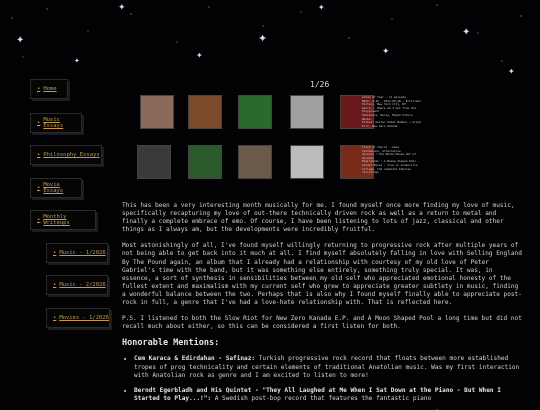 The image size is (540, 410). Describe the element at coordinates (195, 359) in the screenshot. I see `mention-title: Cem Karaca & Edirdahan - Safinaz:` at that location.